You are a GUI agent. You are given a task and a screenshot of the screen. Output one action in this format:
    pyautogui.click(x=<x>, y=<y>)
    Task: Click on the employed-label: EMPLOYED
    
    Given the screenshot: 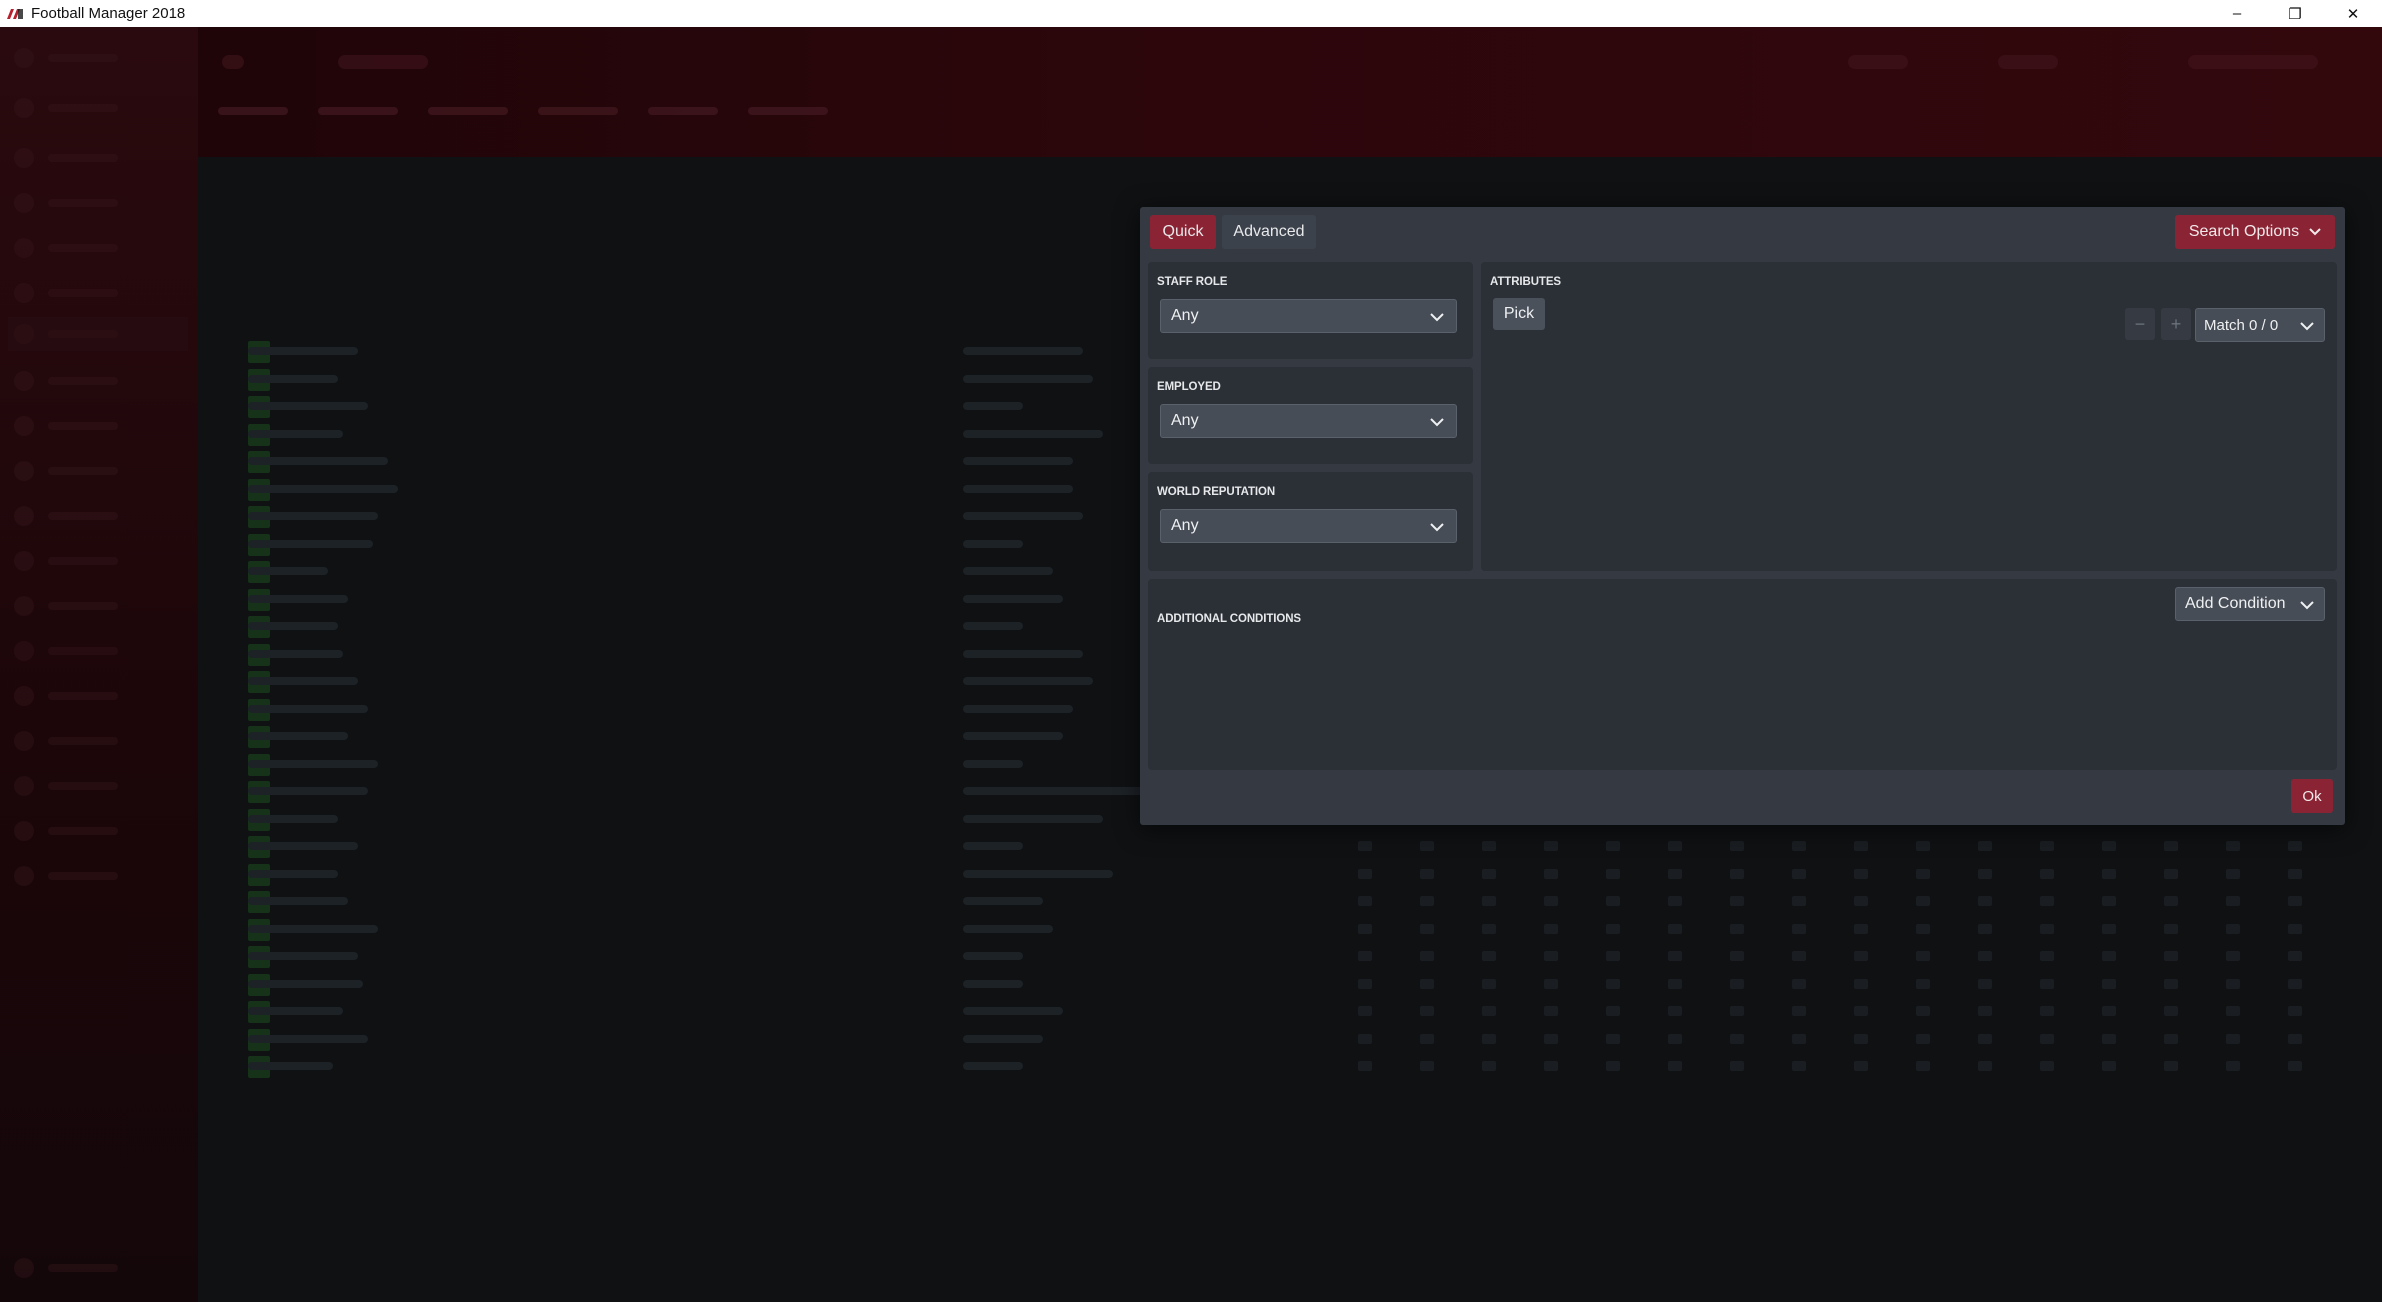 What is the action you would take?
    pyautogui.click(x=1189, y=387)
    